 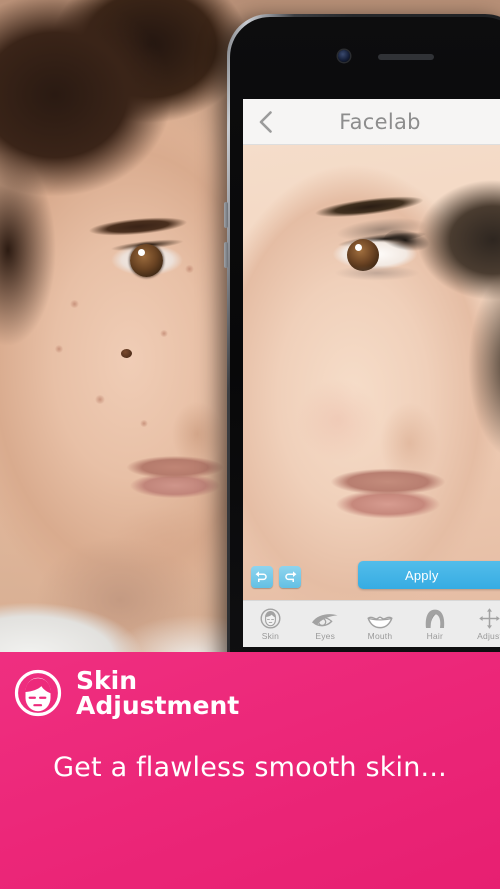 I want to click on navigation-bar: Facelab, so click(x=371, y=122).